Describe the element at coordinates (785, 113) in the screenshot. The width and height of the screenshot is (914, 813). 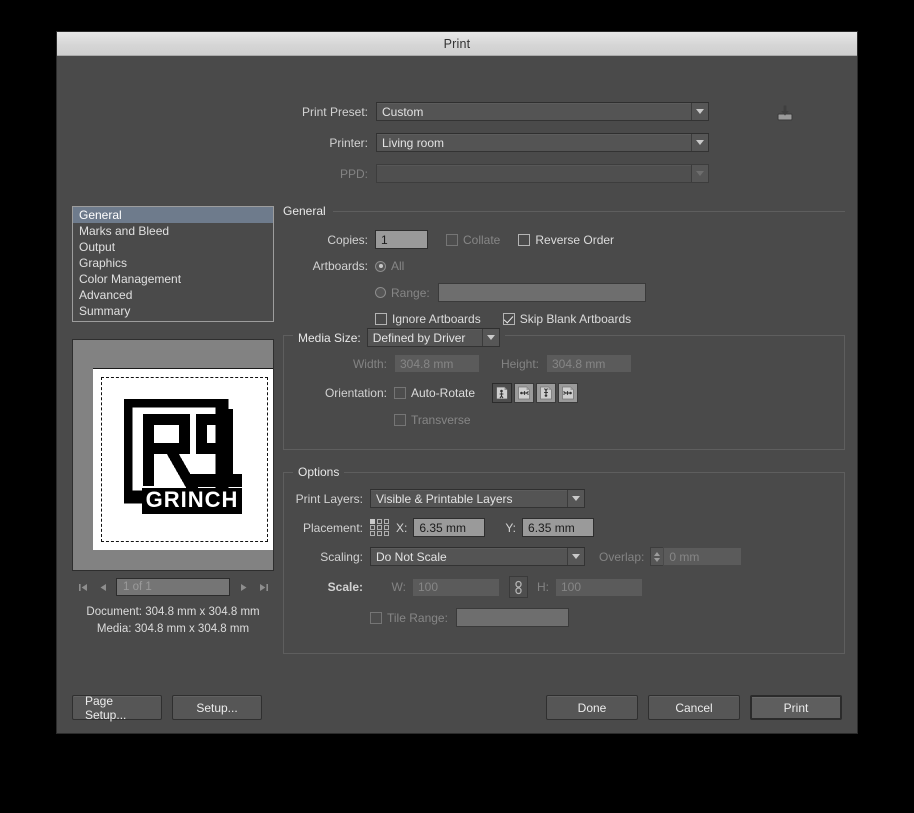
I see `save-to-disk-icon` at that location.